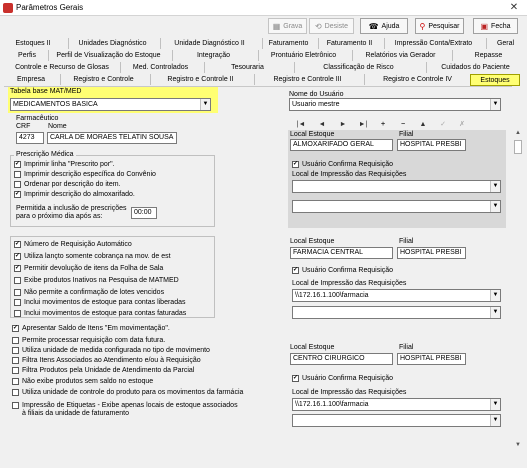 This screenshot has width=527, height=468. I want to click on misc-check-5: Não exibe produtos sem saldo no estoque, so click(82, 381).